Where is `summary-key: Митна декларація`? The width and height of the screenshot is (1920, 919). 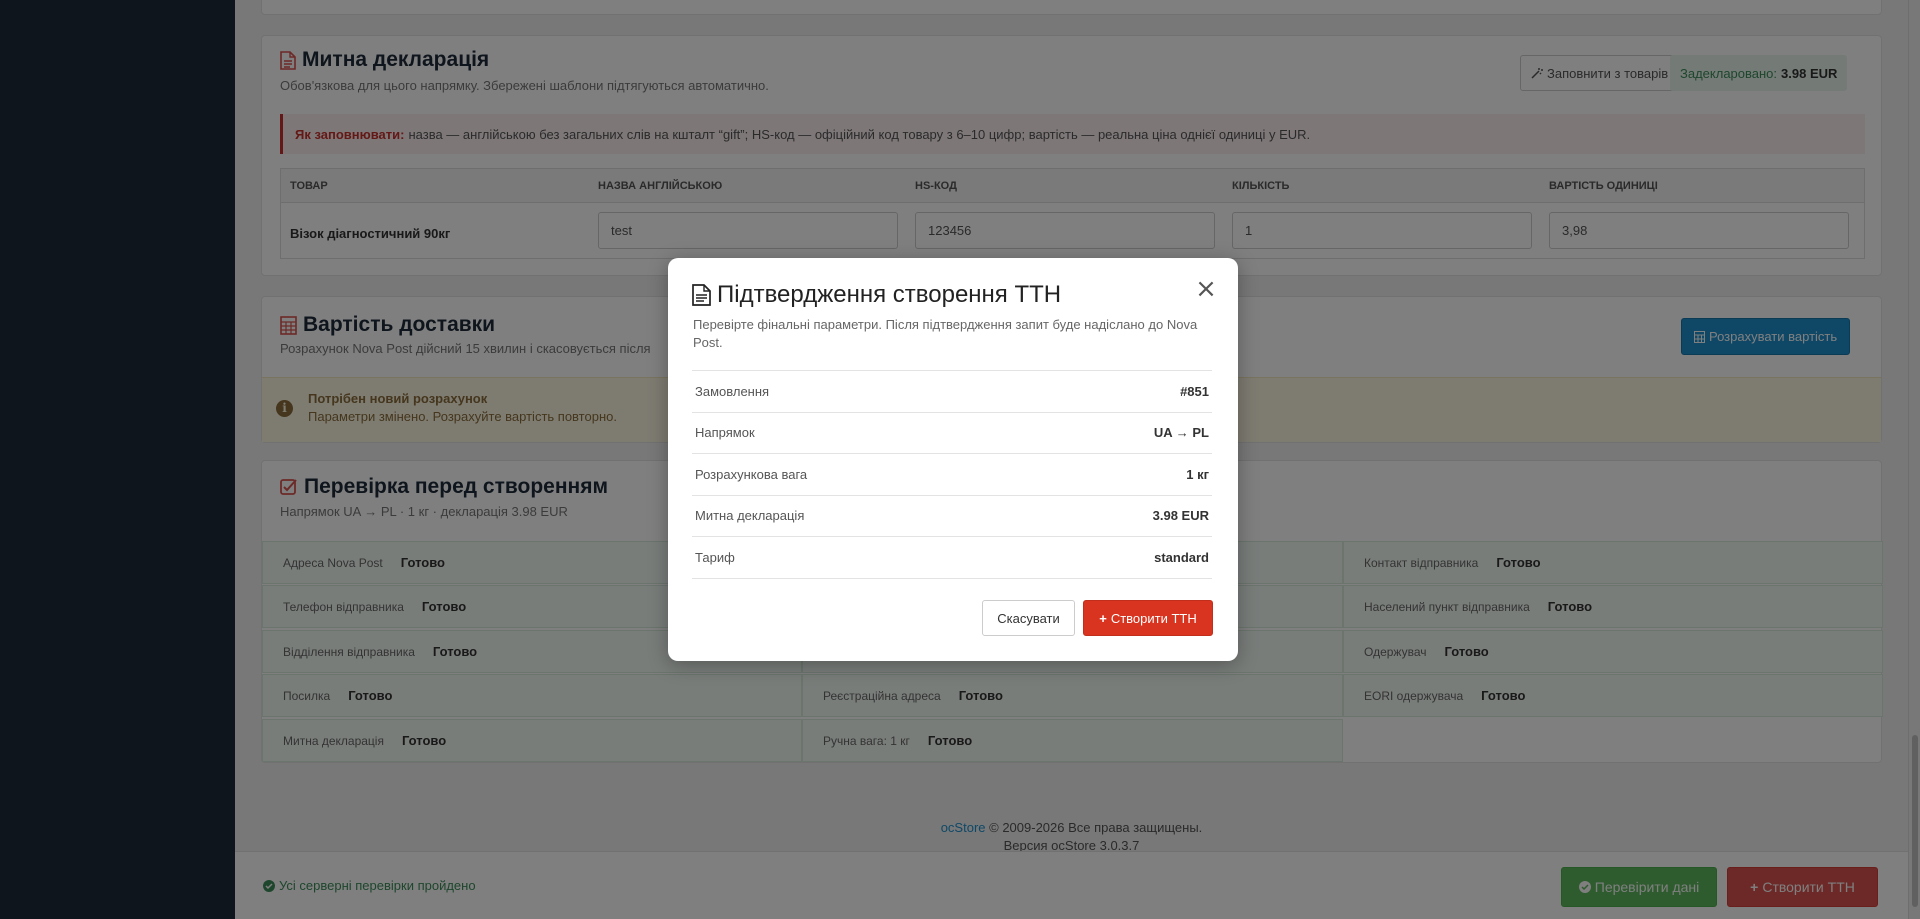 summary-key: Митна декларація is located at coordinates (750, 516).